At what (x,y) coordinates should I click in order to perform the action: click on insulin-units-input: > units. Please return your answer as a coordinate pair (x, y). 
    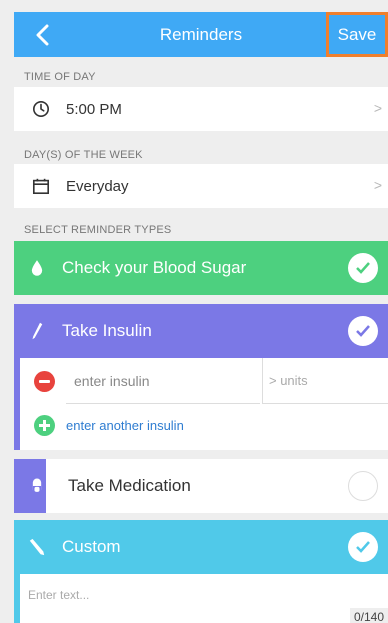
    Looking at the image, I should click on (325, 381).